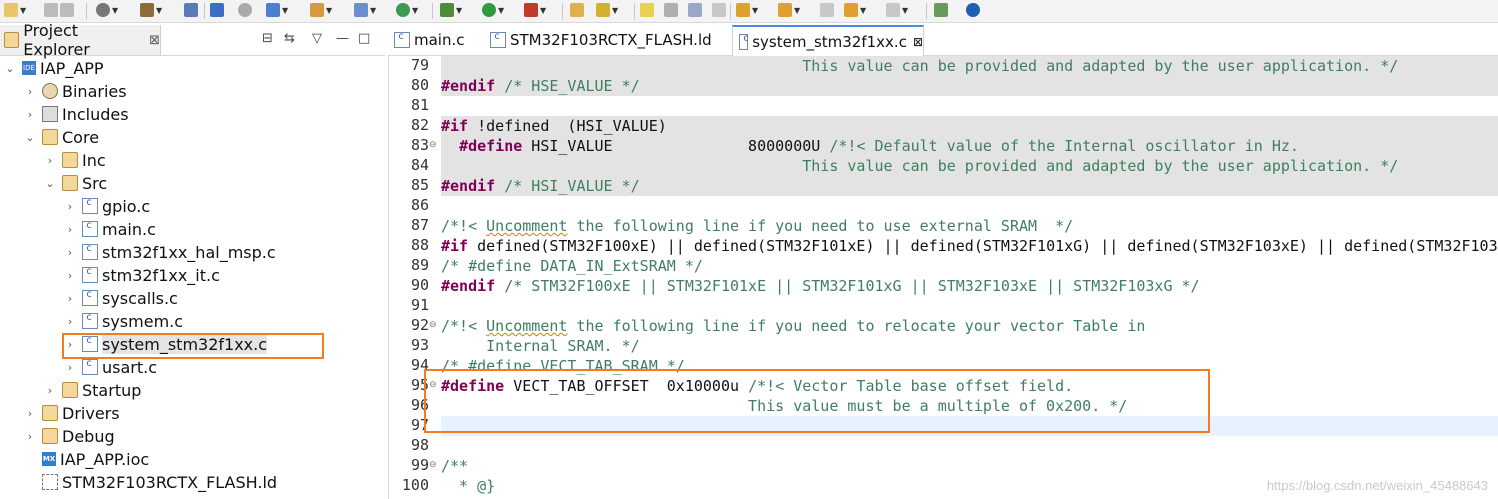 Image resolution: width=1498 pixels, height=499 pixels. What do you see at coordinates (419, 265) in the screenshot?
I see `line-number: 89` at bounding box center [419, 265].